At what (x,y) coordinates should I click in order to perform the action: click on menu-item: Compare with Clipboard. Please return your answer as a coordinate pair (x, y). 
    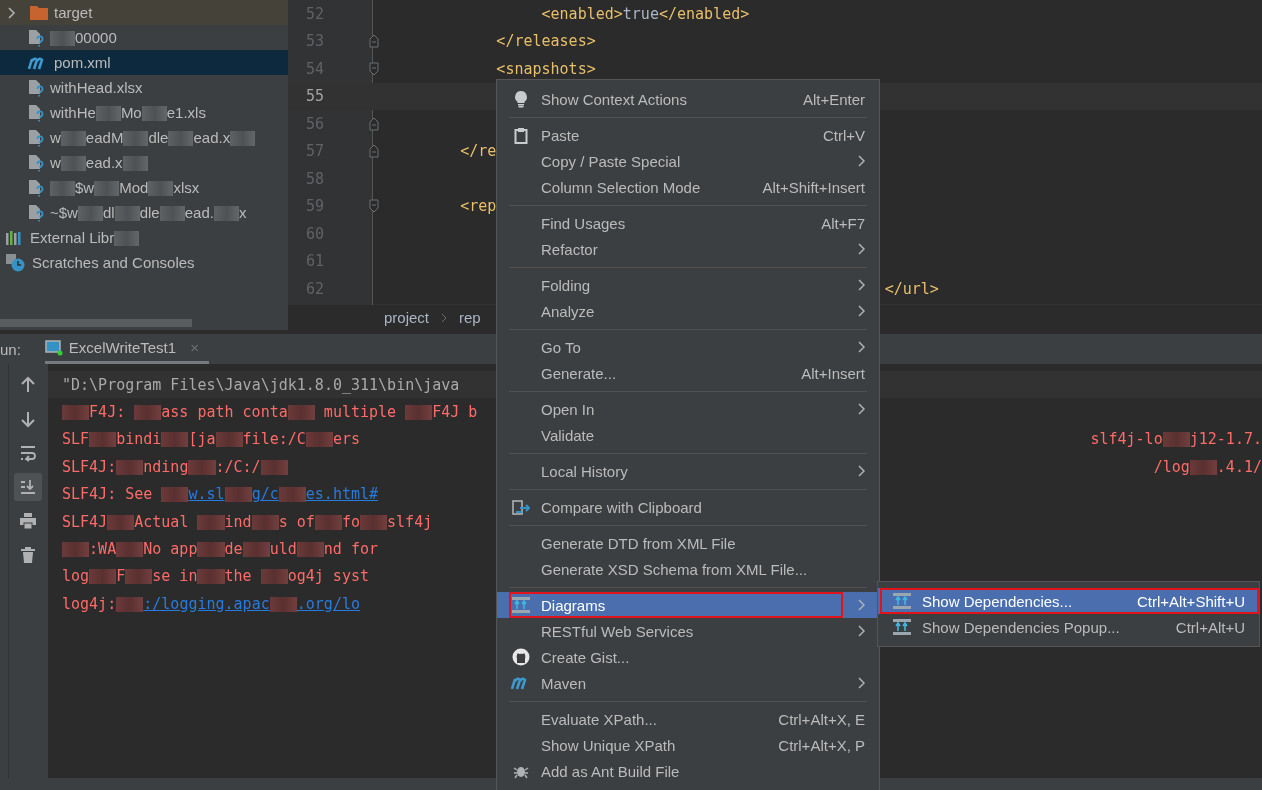
    Looking at the image, I should click on (688, 507).